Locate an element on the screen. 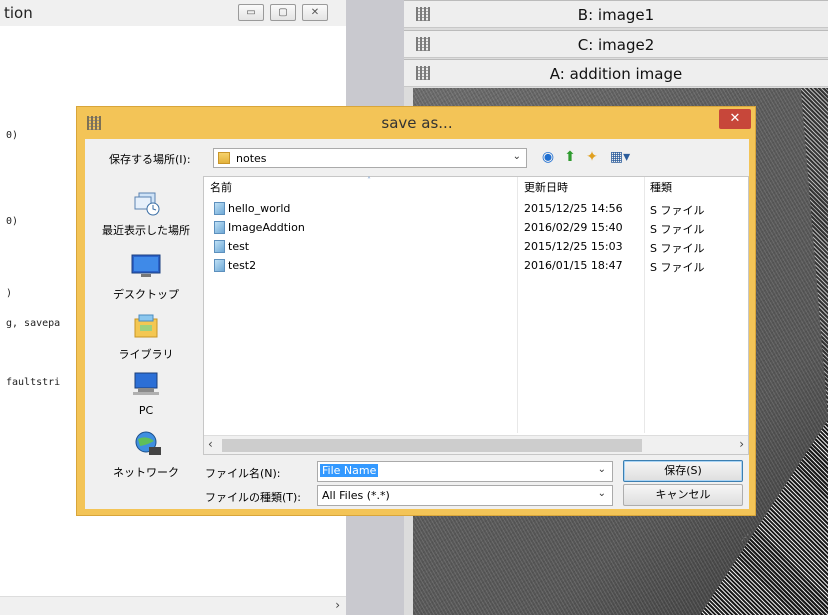  filename-label: ファイル名(N): is located at coordinates (243, 473).